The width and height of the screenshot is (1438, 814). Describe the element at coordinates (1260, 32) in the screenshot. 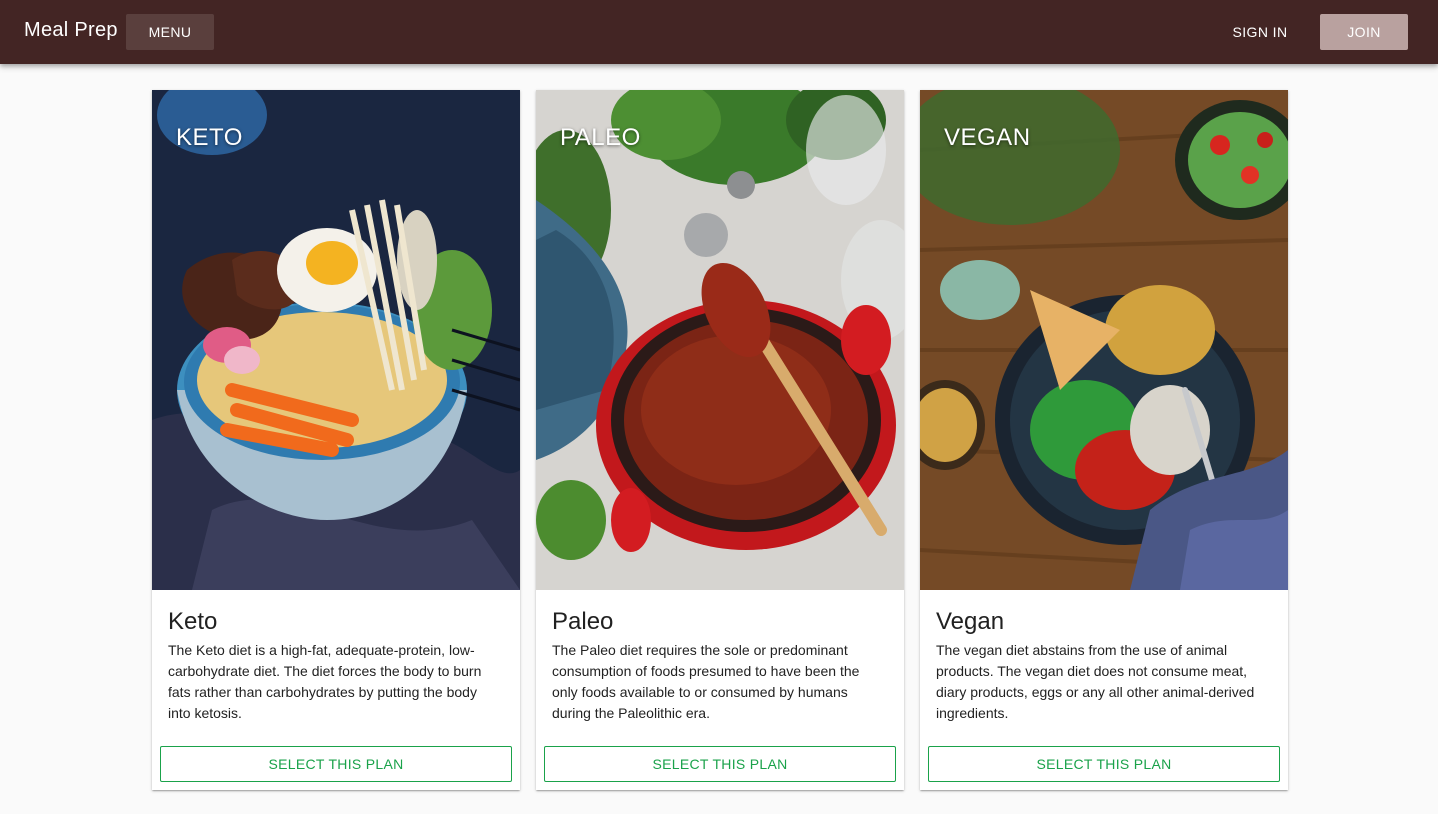

I see `sign-in-button: SIGN IN` at that location.